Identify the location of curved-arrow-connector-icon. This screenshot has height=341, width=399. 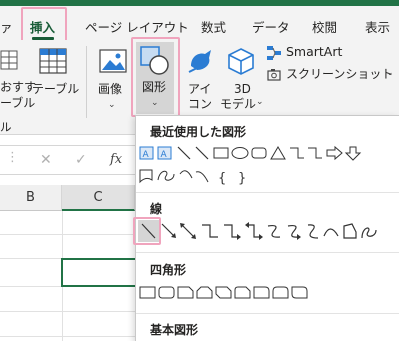
(294, 232).